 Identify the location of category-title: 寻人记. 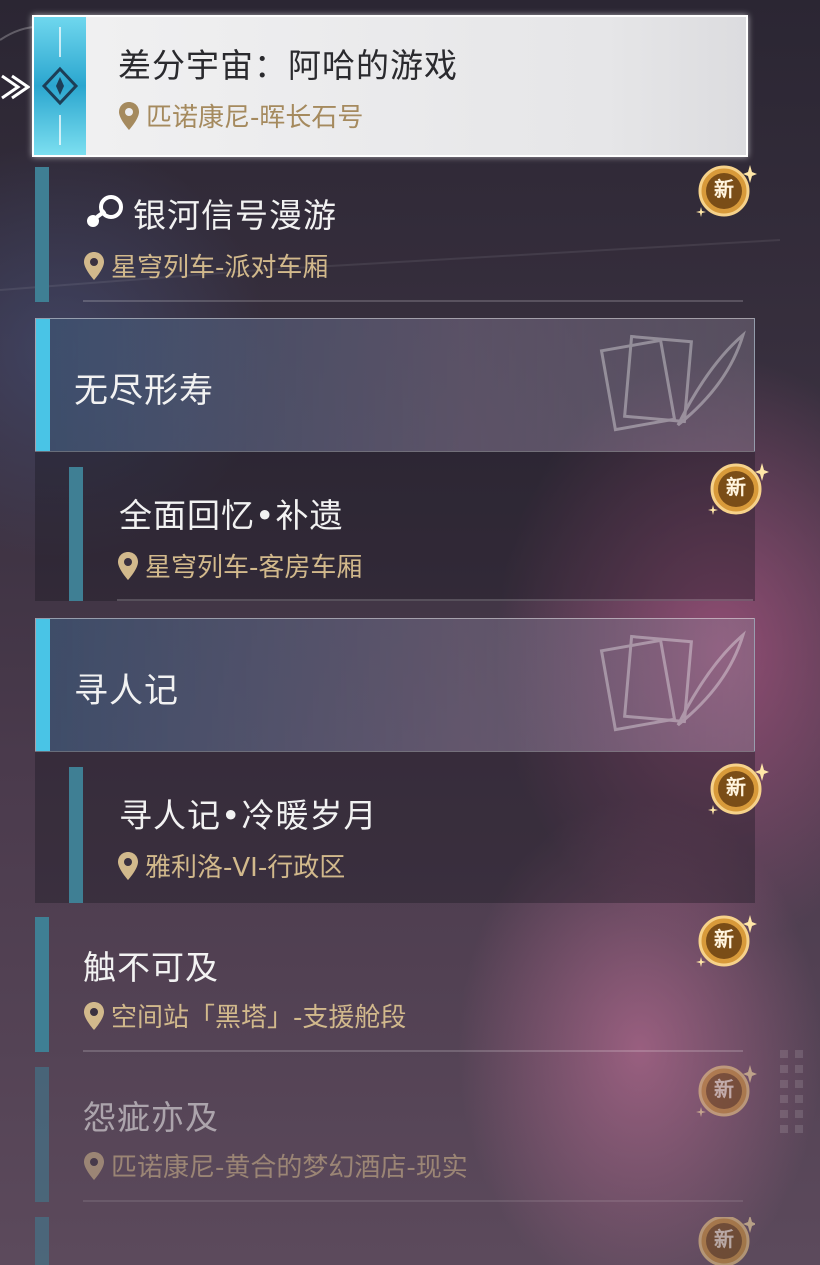
(126, 691).